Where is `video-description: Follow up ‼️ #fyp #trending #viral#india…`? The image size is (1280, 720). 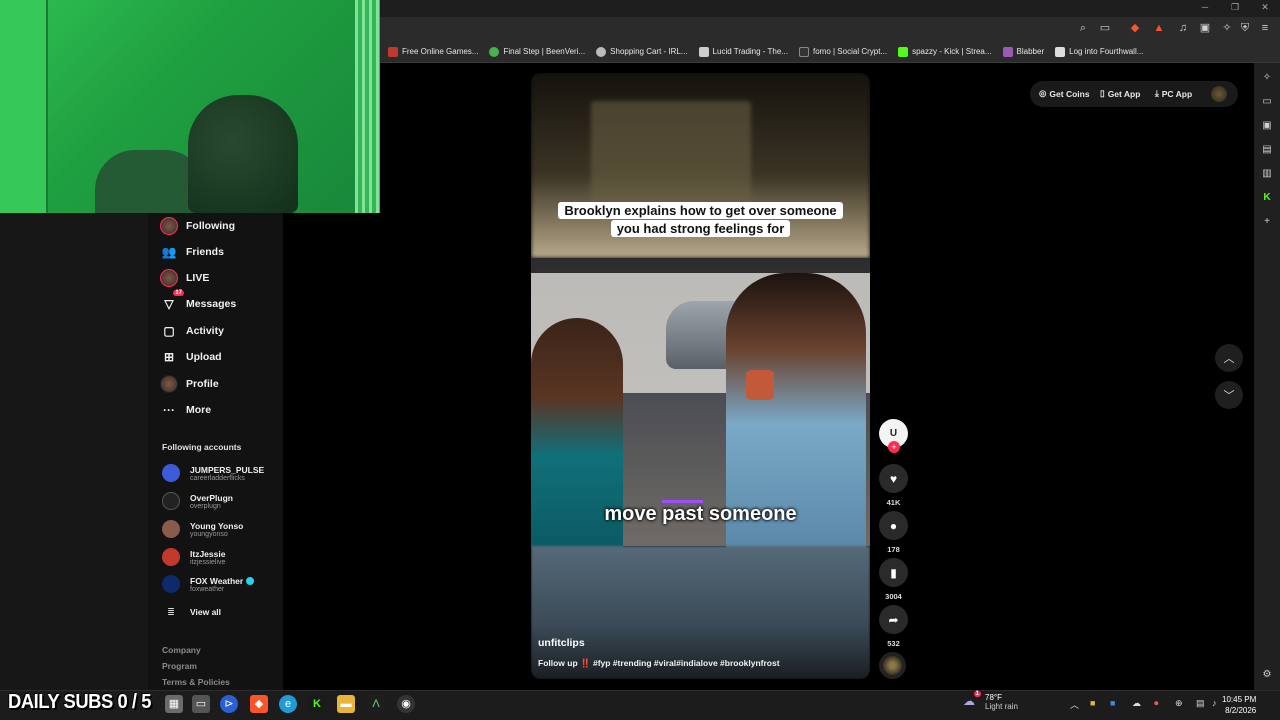 video-description: Follow up ‼️ #fyp #trending #viral#india… is located at coordinates (659, 663).